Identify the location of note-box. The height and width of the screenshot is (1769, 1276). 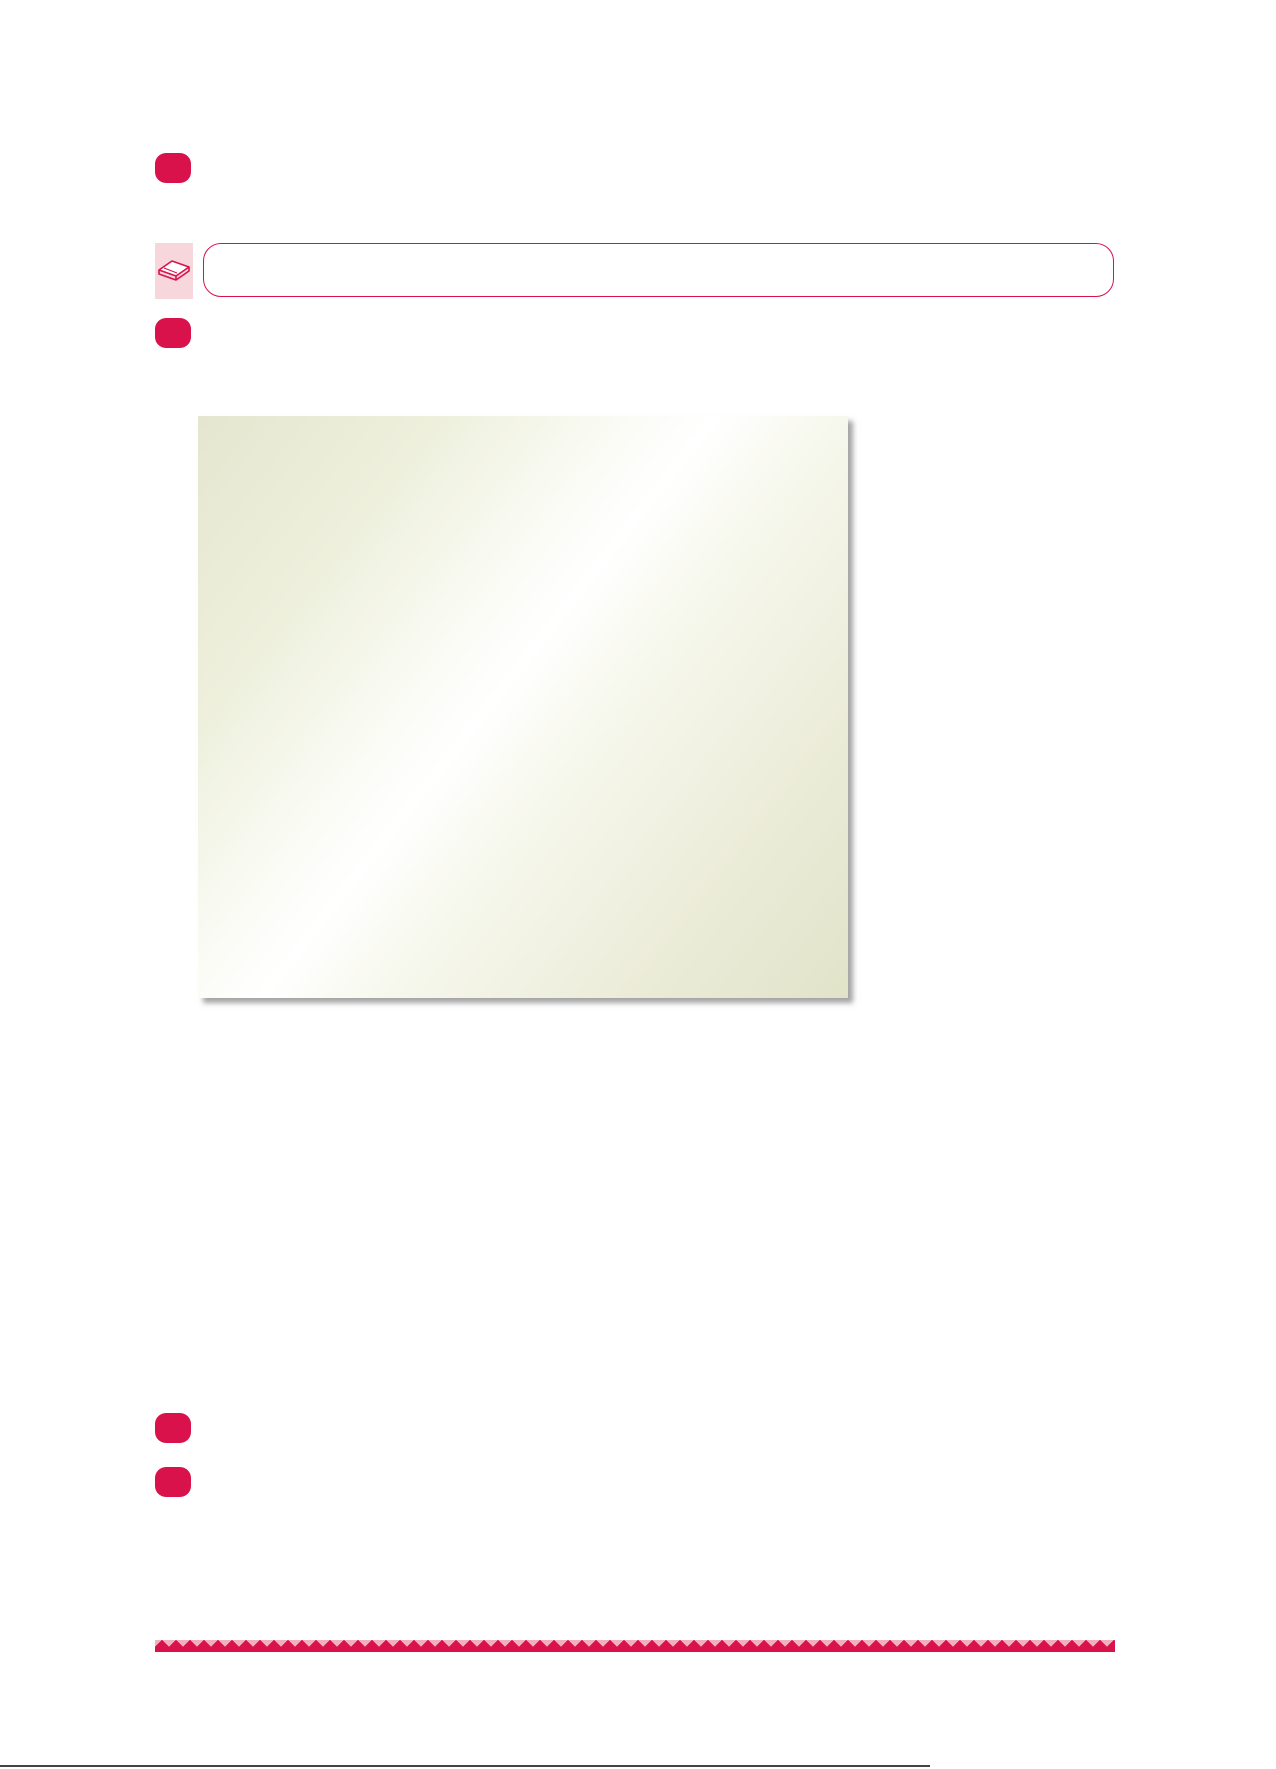
(658, 270).